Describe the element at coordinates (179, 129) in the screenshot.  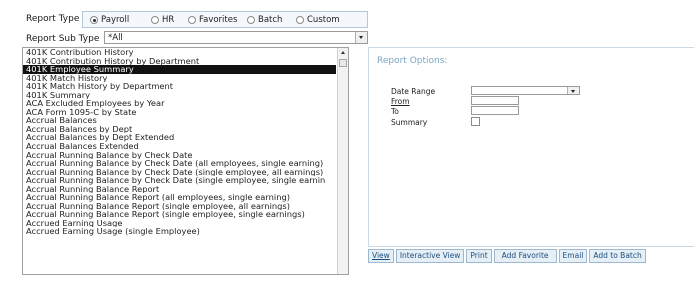
I see `list-item: Accrual Balances by Dept` at that location.